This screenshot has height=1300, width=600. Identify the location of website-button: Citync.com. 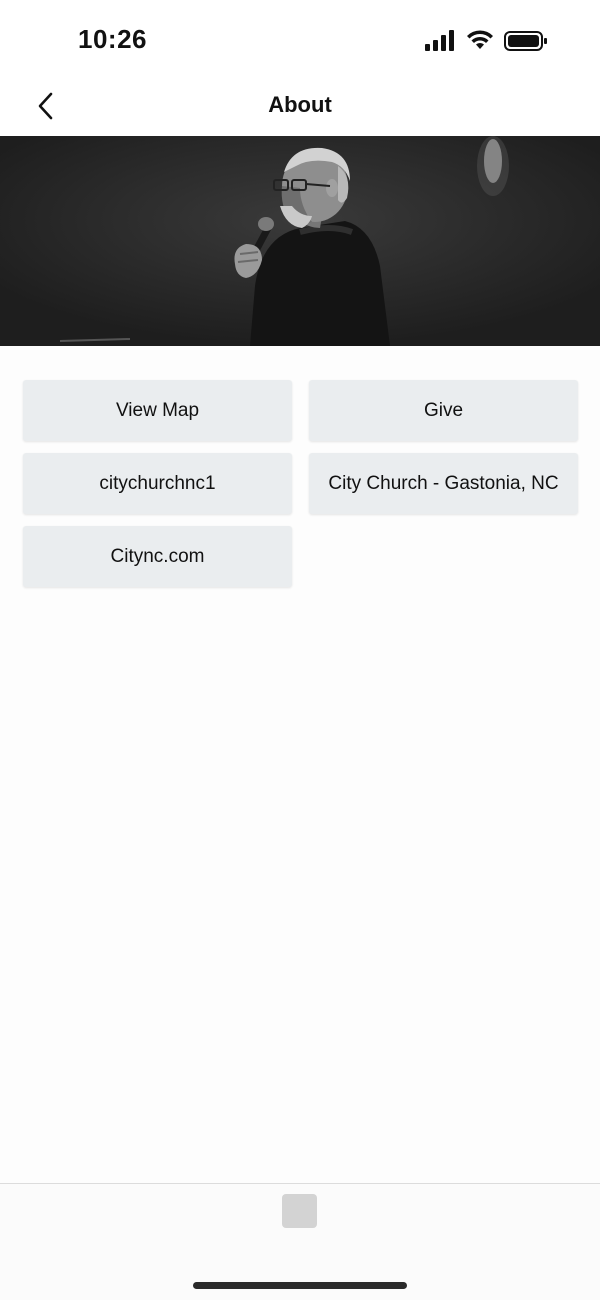
(157, 556).